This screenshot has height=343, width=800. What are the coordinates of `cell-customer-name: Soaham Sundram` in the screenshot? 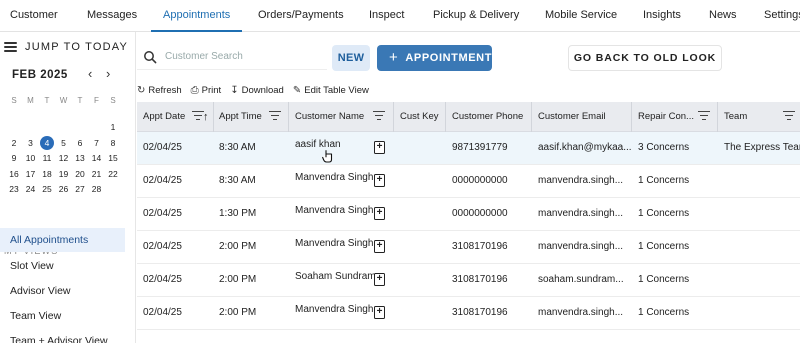 It's located at (335, 280).